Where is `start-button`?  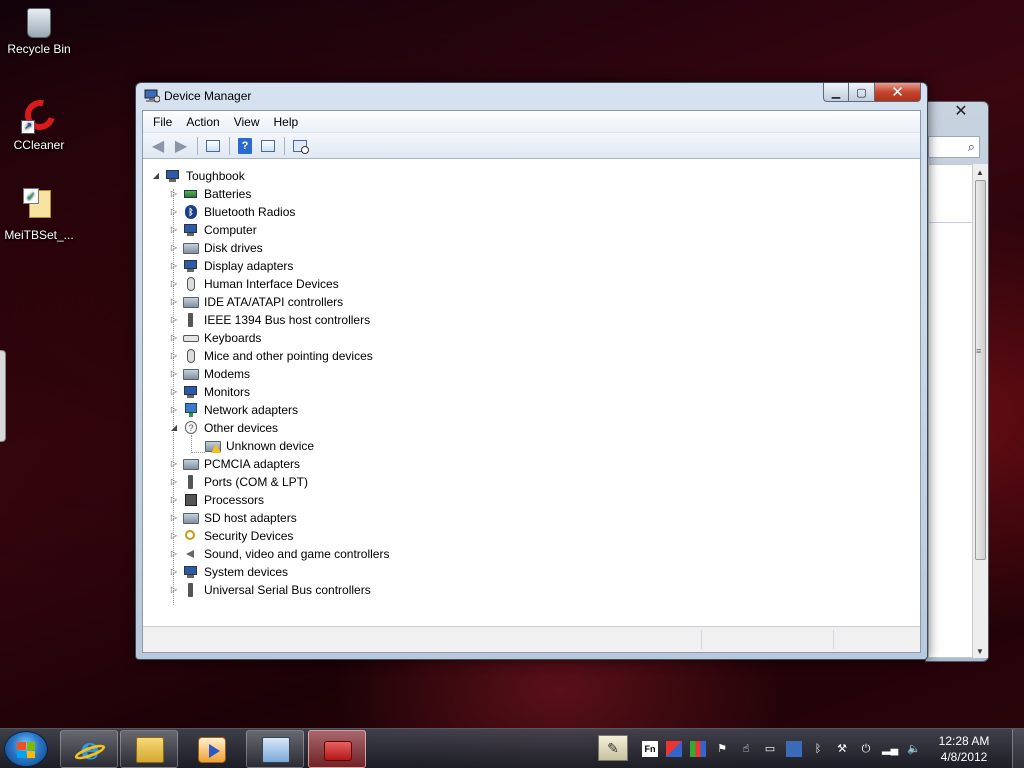
start-button is located at coordinates (26, 749).